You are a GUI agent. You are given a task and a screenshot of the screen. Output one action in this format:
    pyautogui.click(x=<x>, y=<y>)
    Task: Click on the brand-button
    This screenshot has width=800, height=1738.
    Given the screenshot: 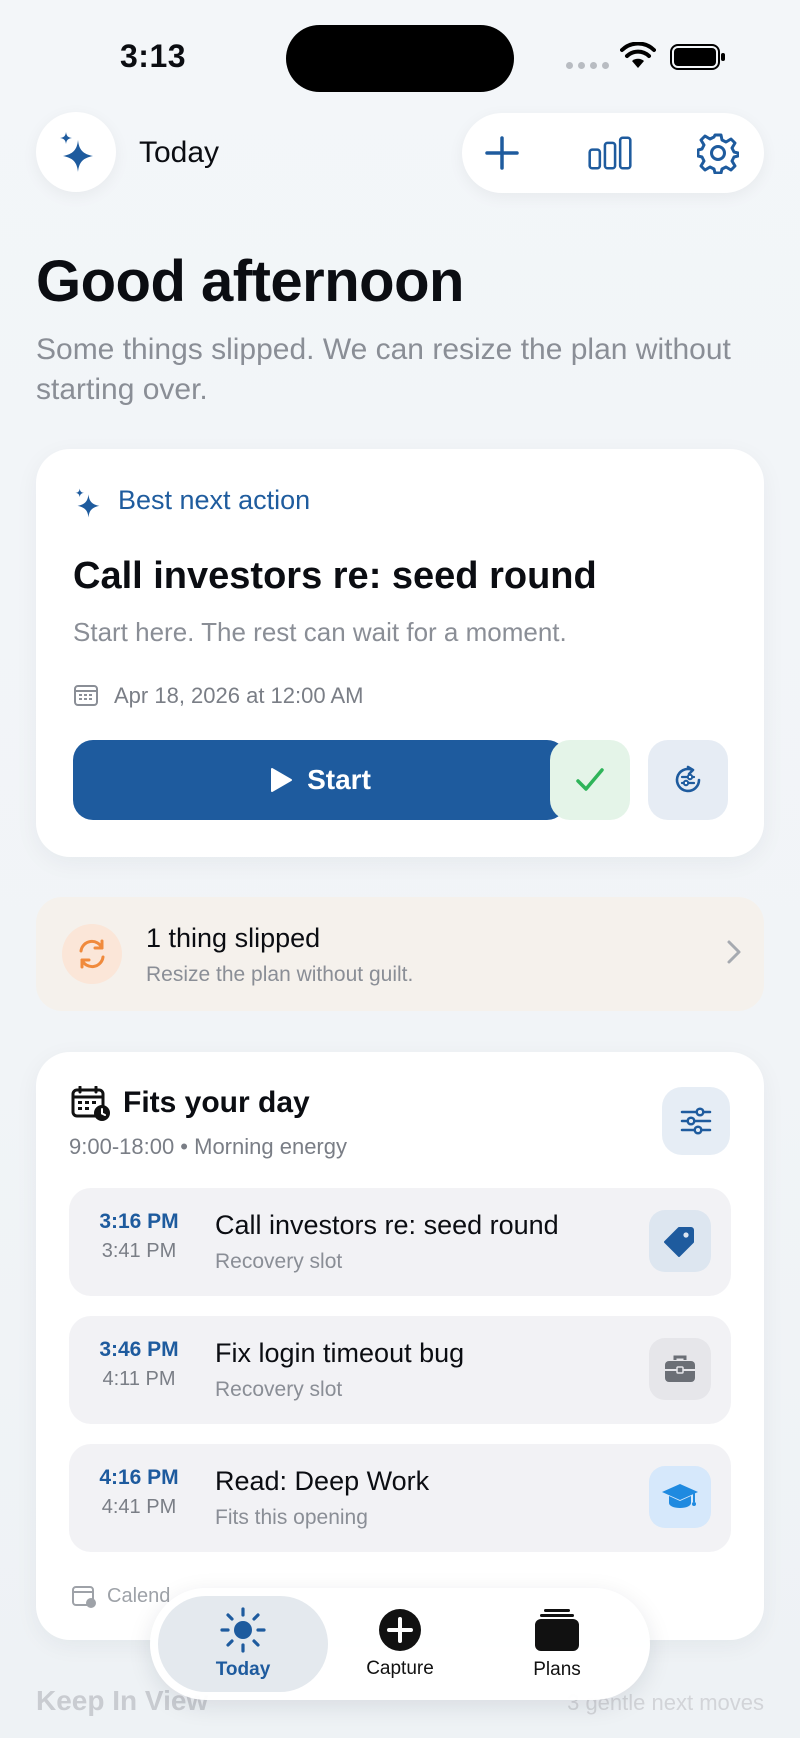 What is the action you would take?
    pyautogui.click(x=76, y=152)
    